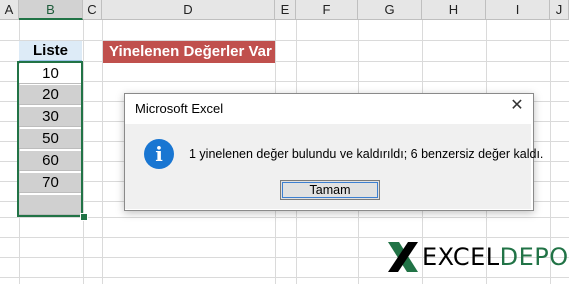 This screenshot has height=284, width=569. I want to click on column-header-b: B, so click(51, 10).